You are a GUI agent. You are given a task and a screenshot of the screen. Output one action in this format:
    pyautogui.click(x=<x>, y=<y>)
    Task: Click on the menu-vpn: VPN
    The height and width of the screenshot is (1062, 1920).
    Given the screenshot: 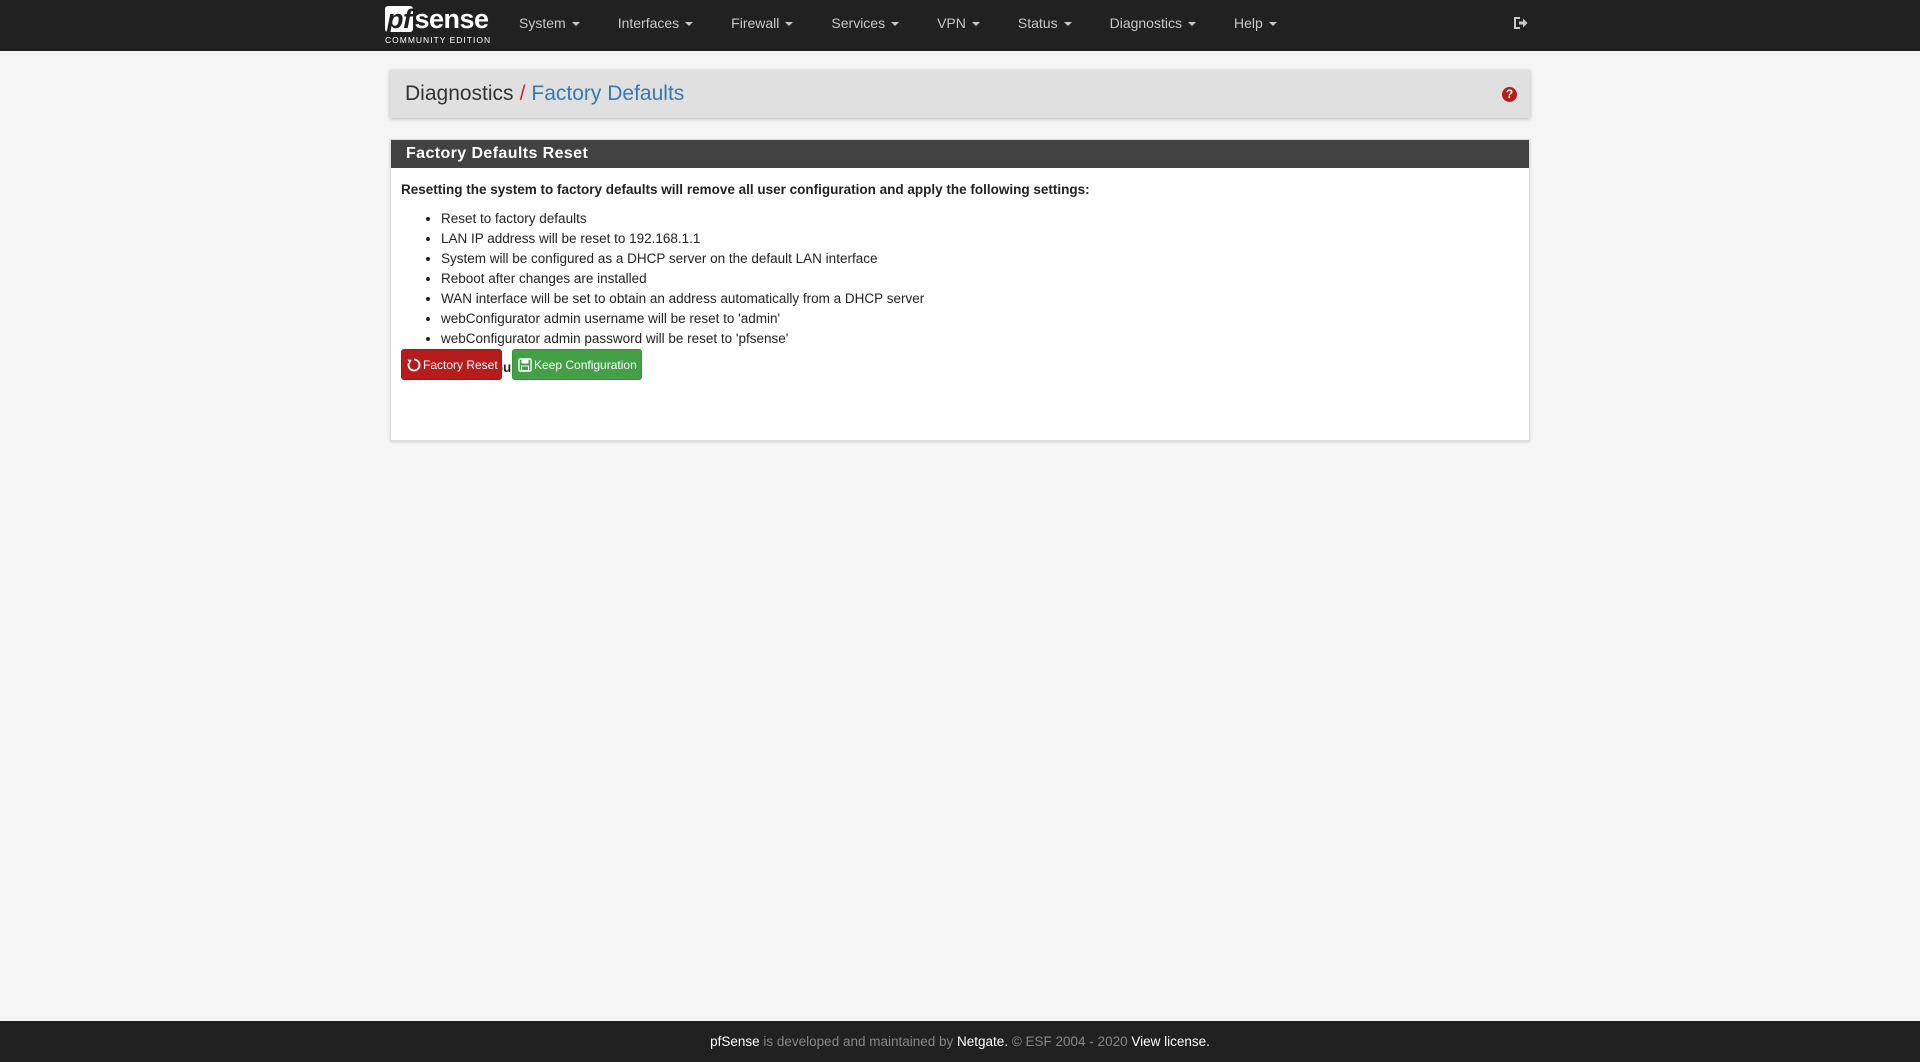 What is the action you would take?
    pyautogui.click(x=958, y=25)
    